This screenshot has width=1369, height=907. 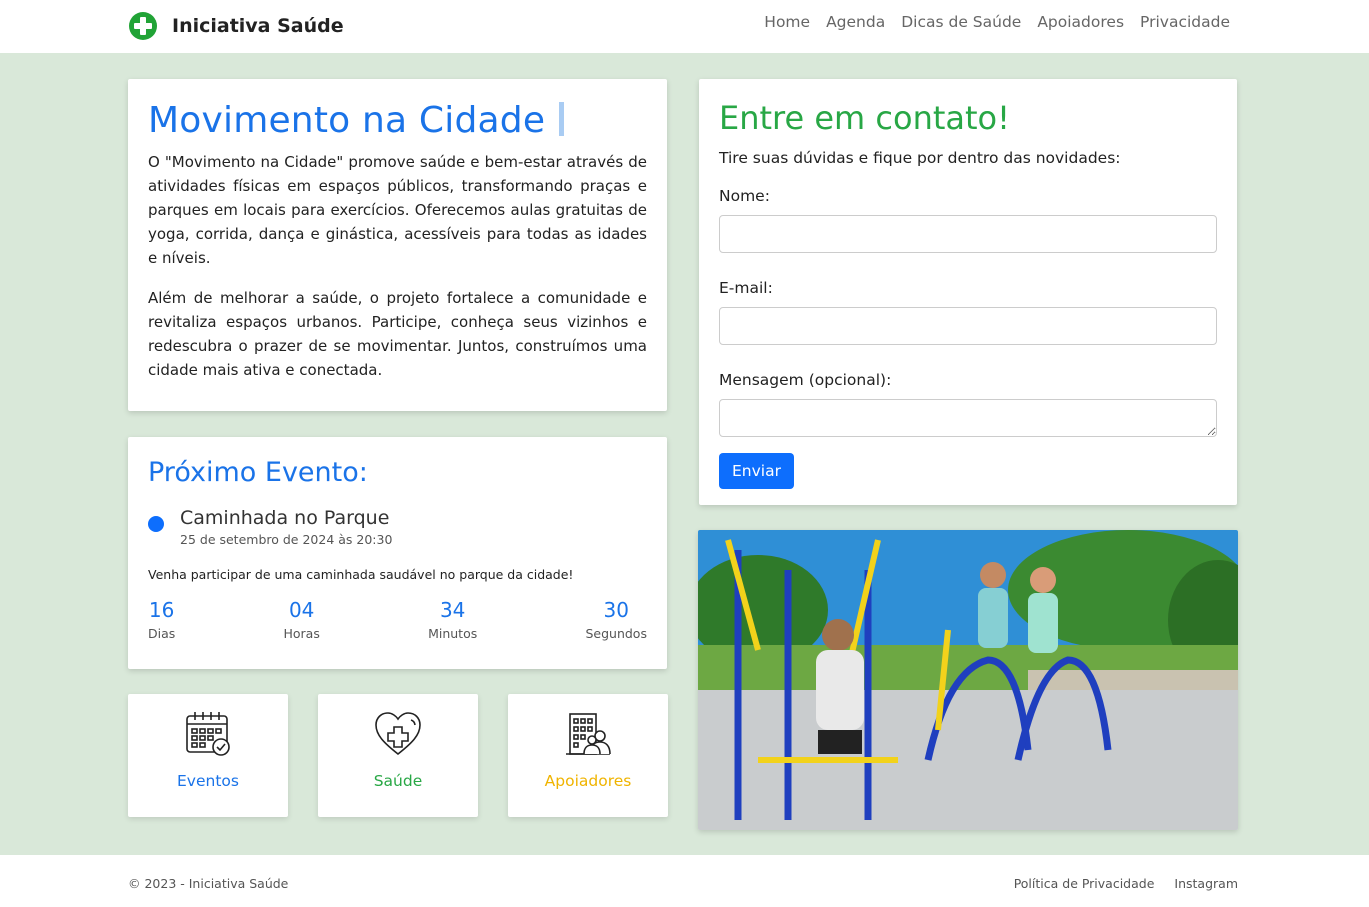 I want to click on countdown-hours-value: 04, so click(x=301, y=610).